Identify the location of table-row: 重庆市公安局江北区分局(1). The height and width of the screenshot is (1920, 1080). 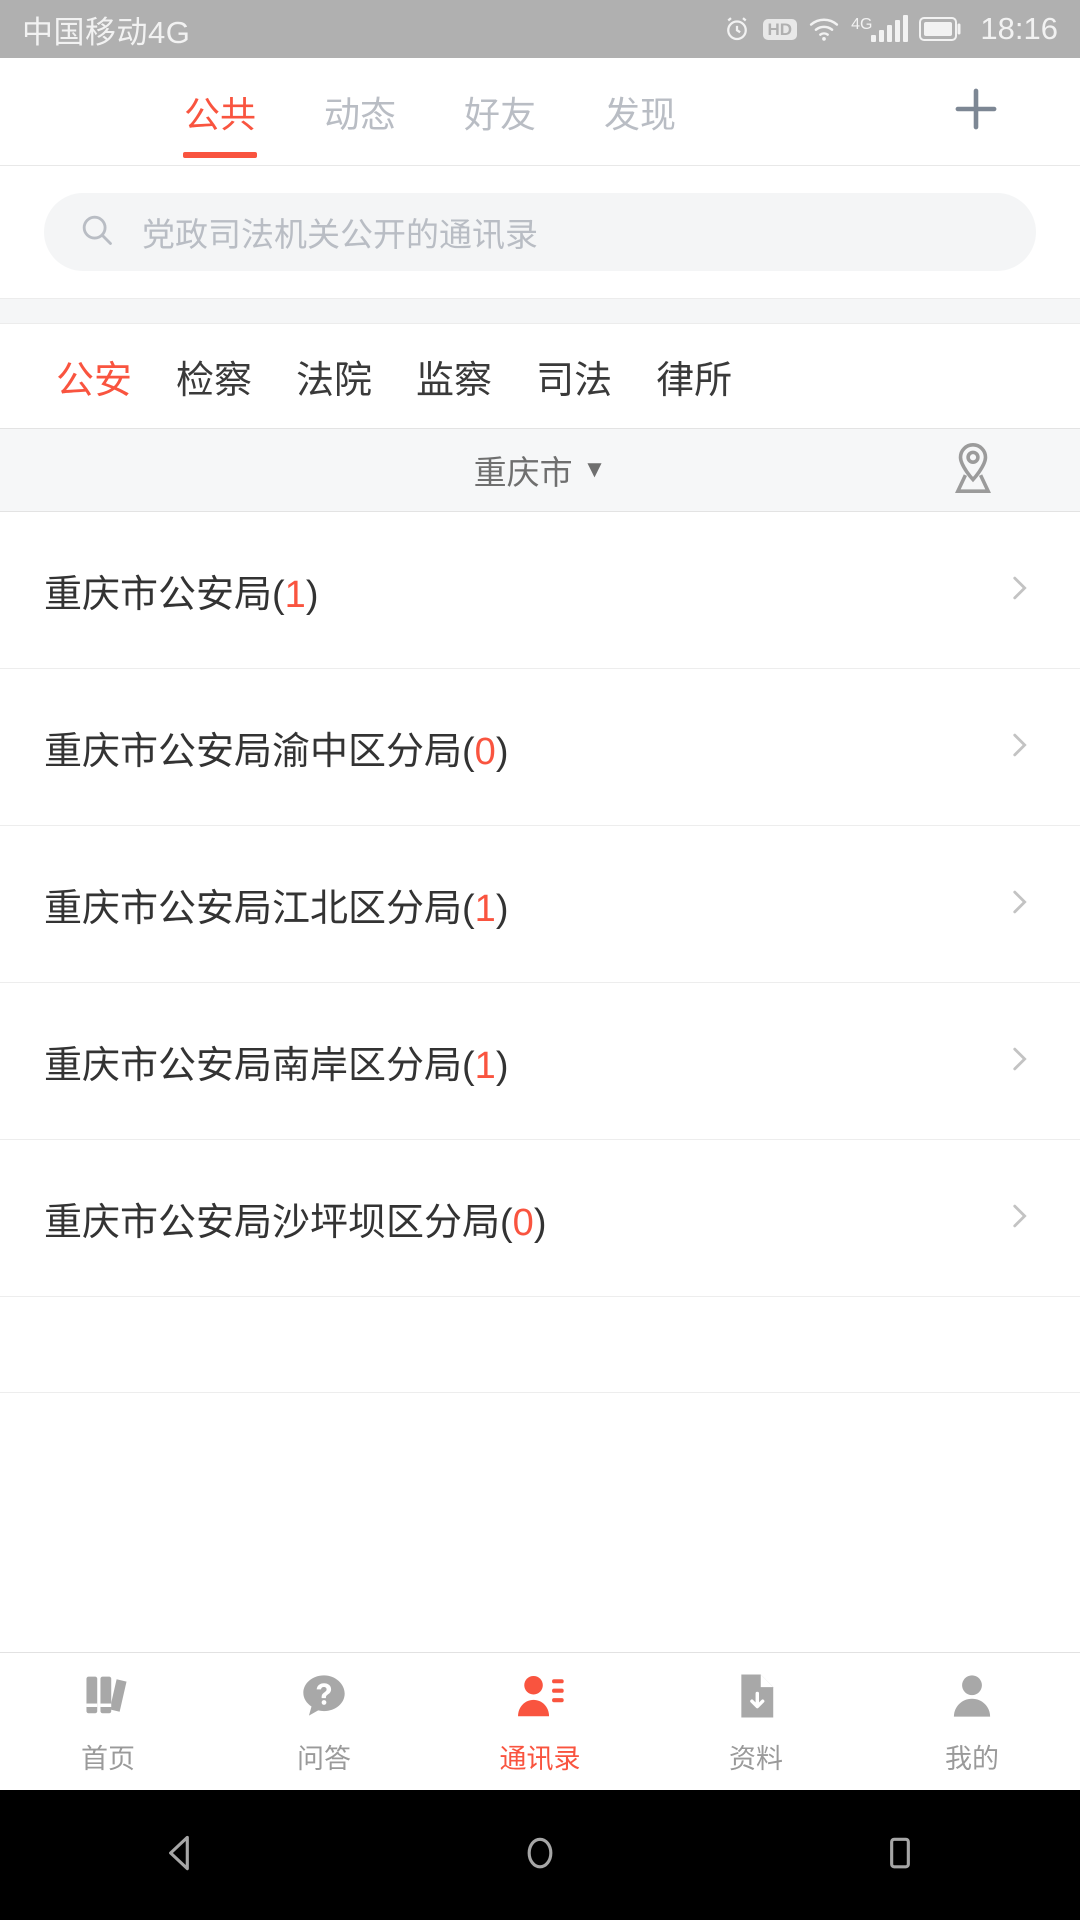
(540, 904).